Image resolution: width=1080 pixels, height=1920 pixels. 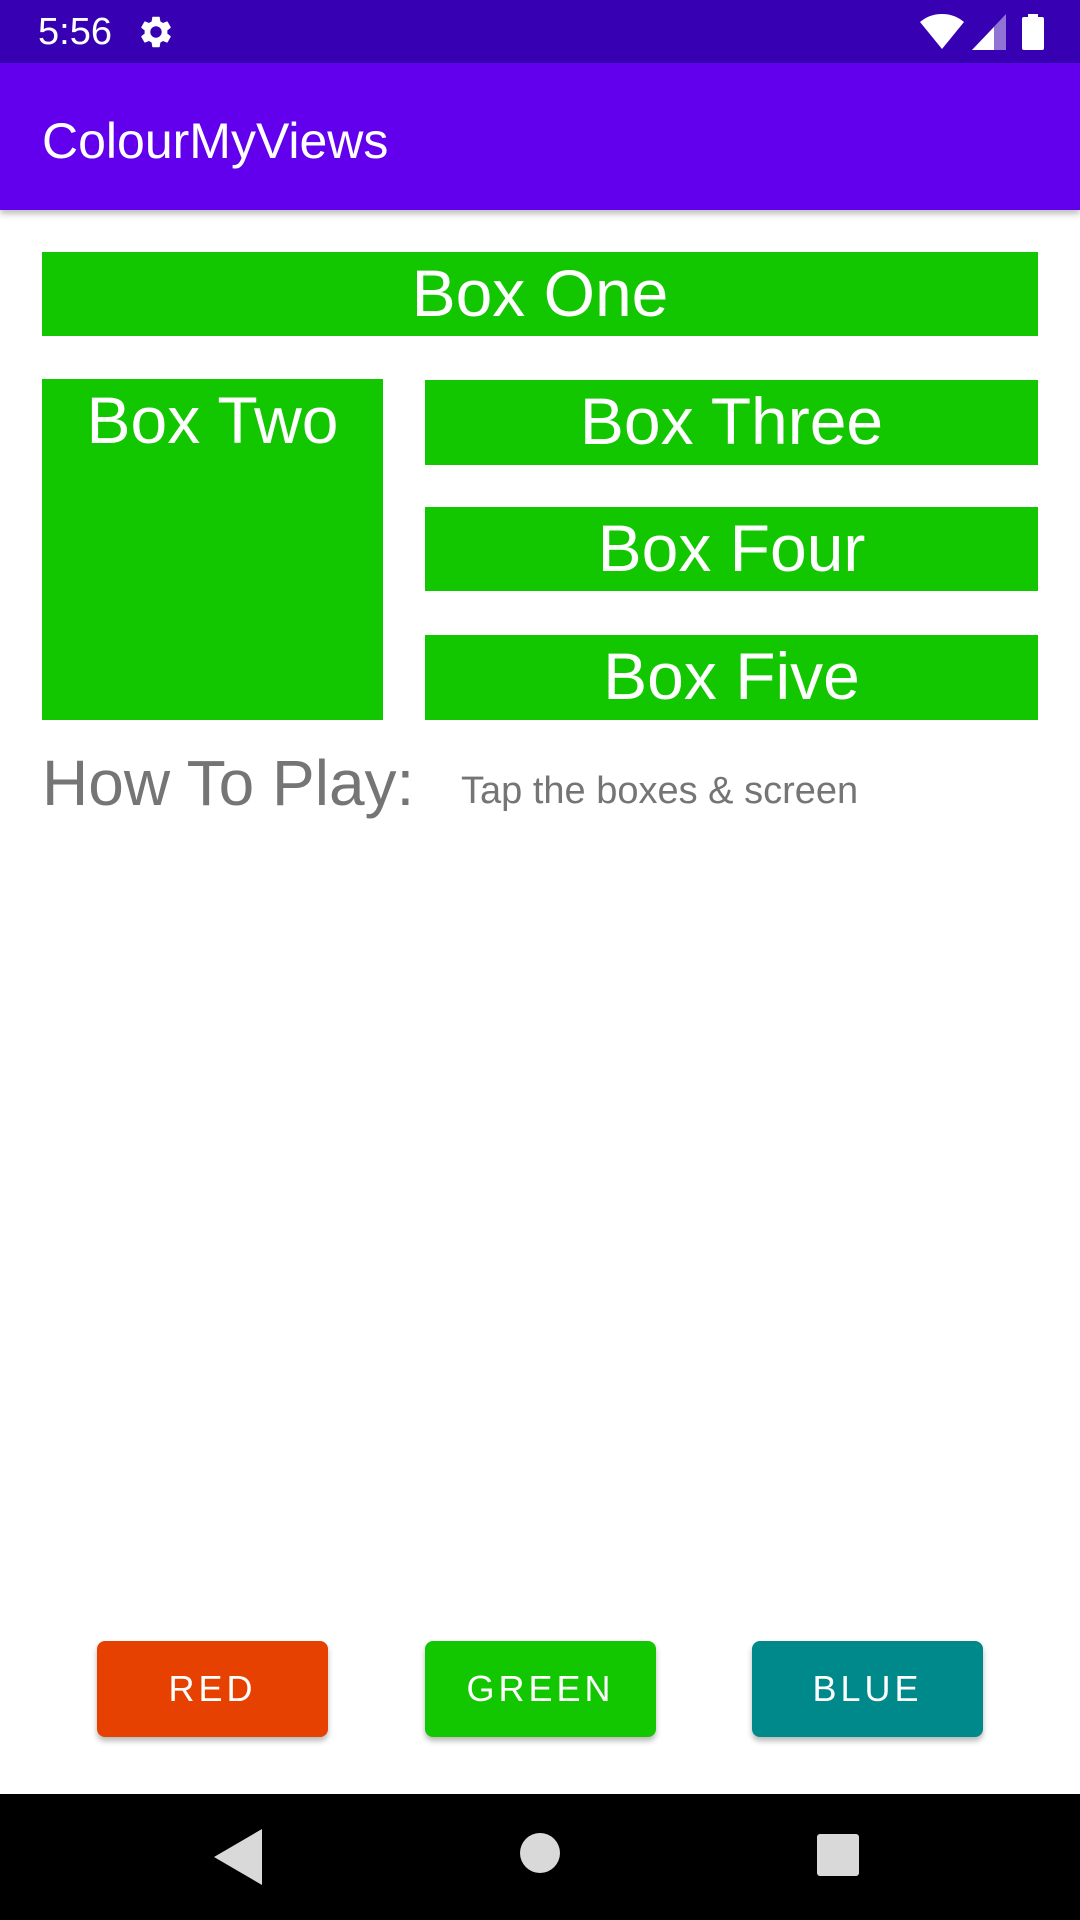 I want to click on app-bar: ColourMyViews, so click(x=540, y=136).